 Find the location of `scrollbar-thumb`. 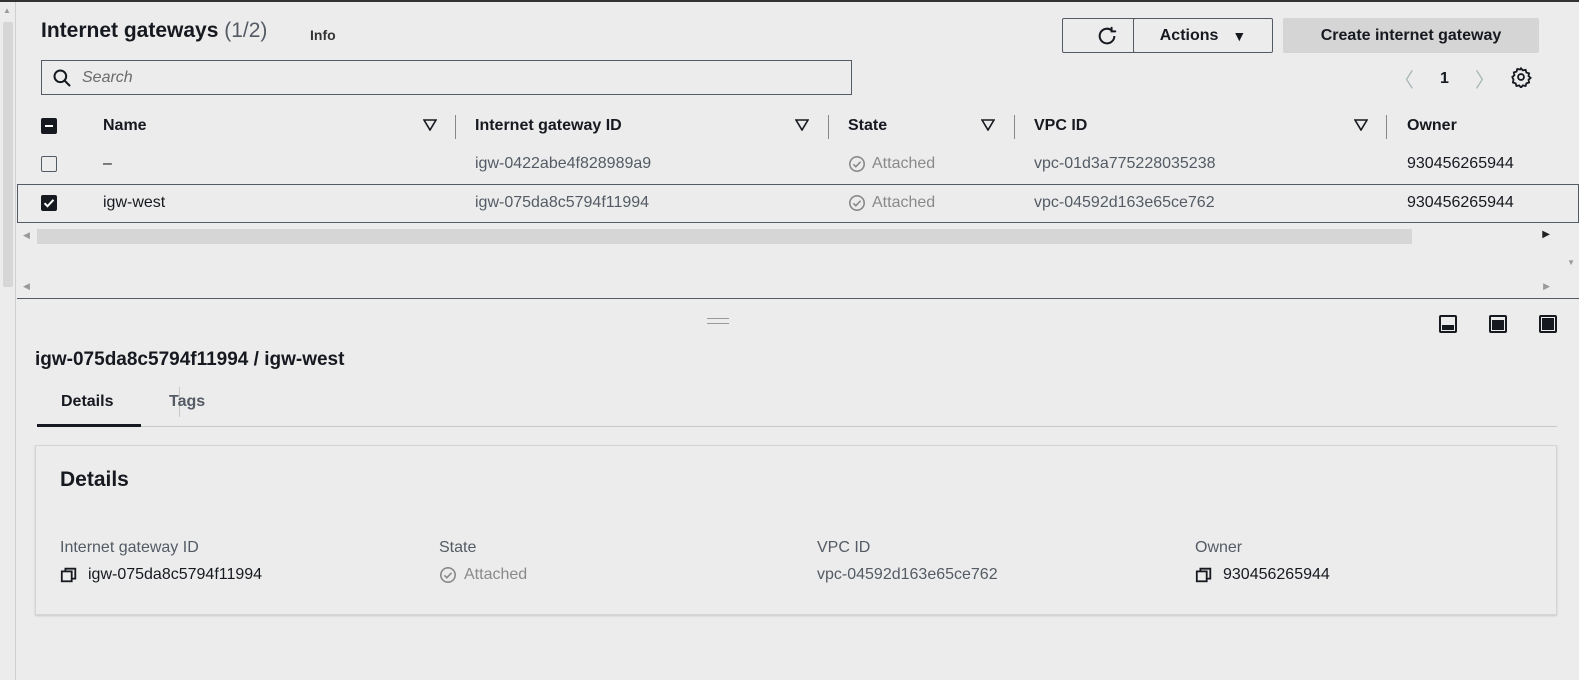

scrollbar-thumb is located at coordinates (724, 236).